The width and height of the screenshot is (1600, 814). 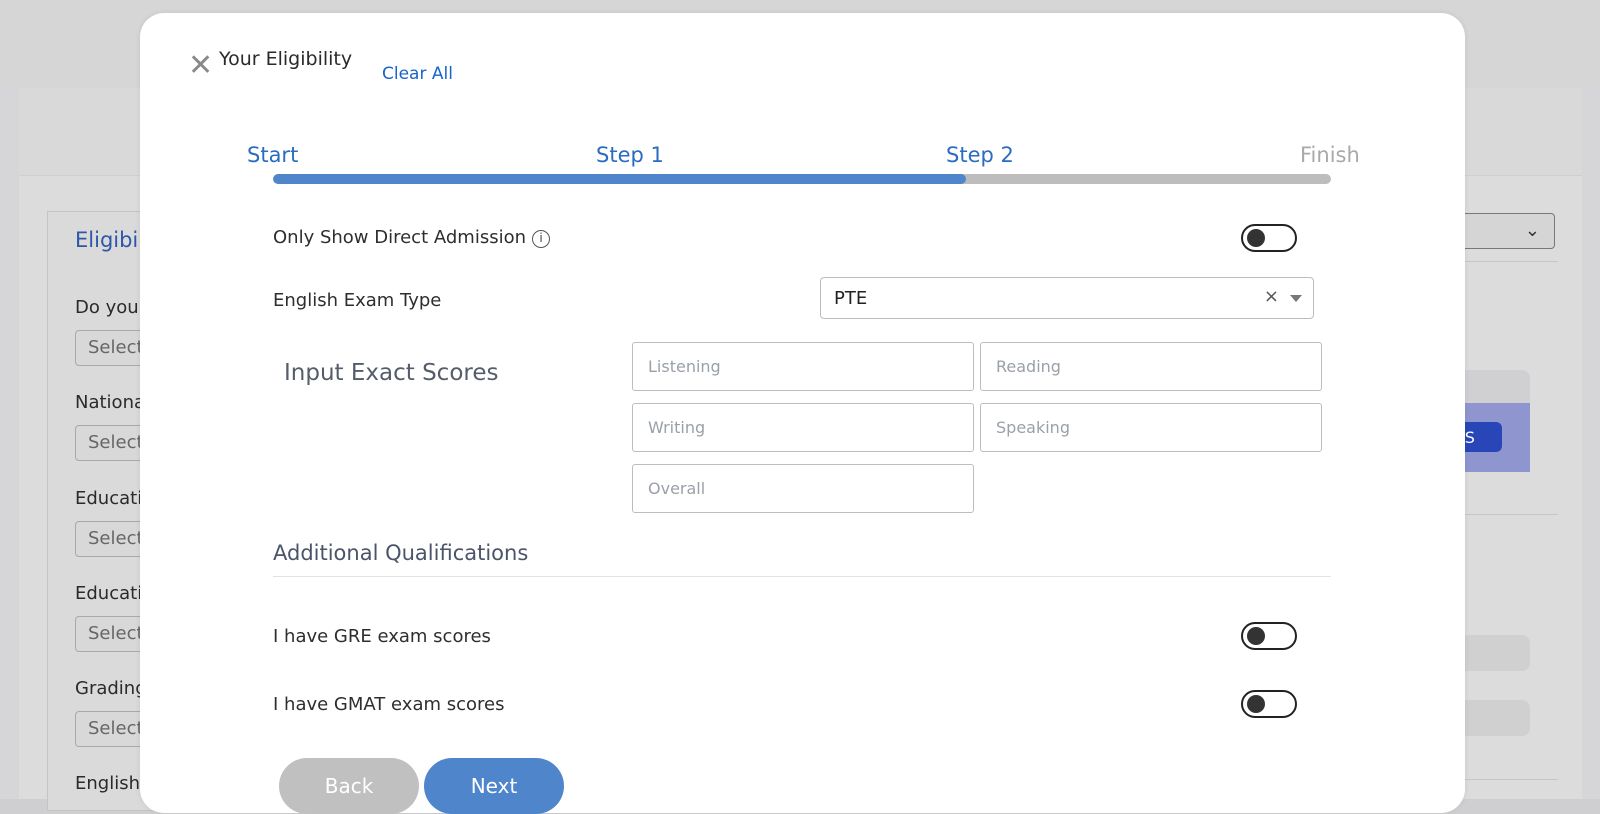 I want to click on gmat-label: I have GMAT exam scores, so click(x=389, y=704).